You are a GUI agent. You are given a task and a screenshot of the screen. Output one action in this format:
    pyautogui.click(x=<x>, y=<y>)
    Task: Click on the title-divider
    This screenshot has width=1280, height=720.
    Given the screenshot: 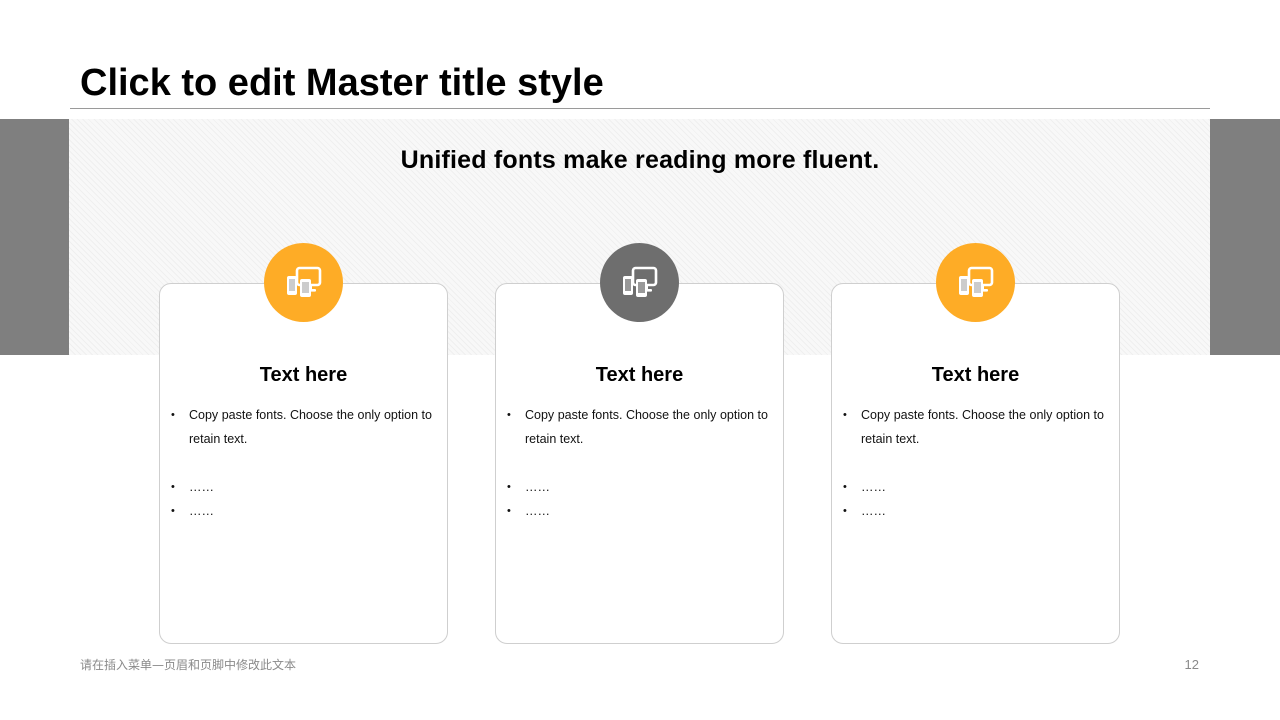 What is the action you would take?
    pyautogui.click(x=640, y=108)
    